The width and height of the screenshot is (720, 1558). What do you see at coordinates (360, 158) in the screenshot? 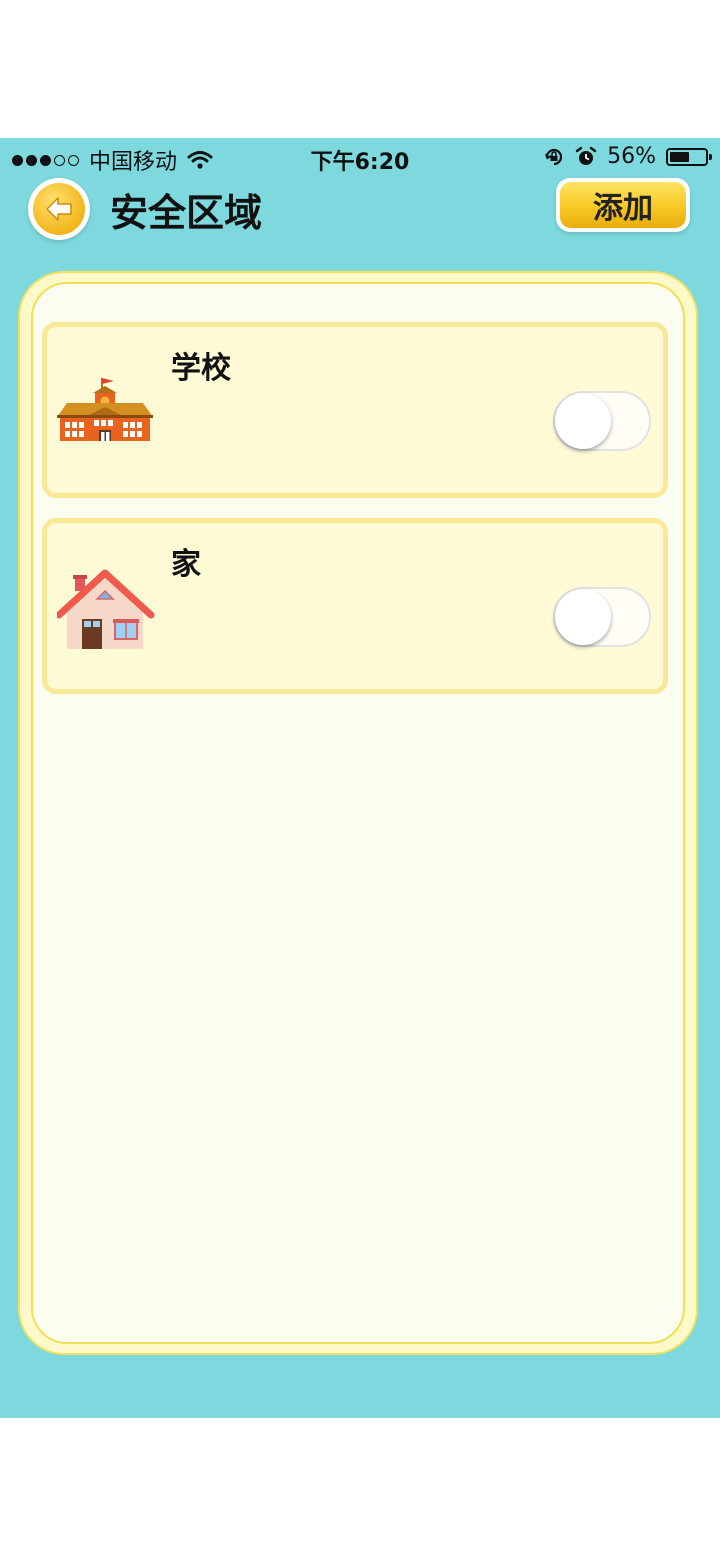
I see `status-bar: 中国移动 下午6:20 56%` at bounding box center [360, 158].